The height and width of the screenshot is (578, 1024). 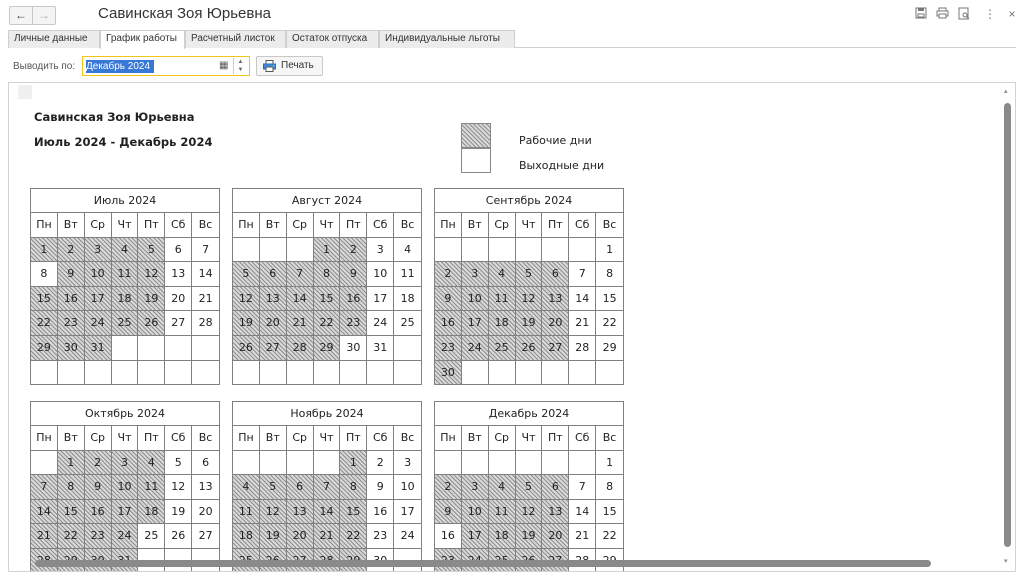 What do you see at coordinates (407, 487) in the screenshot?
I see `day-off-cell: 10` at bounding box center [407, 487].